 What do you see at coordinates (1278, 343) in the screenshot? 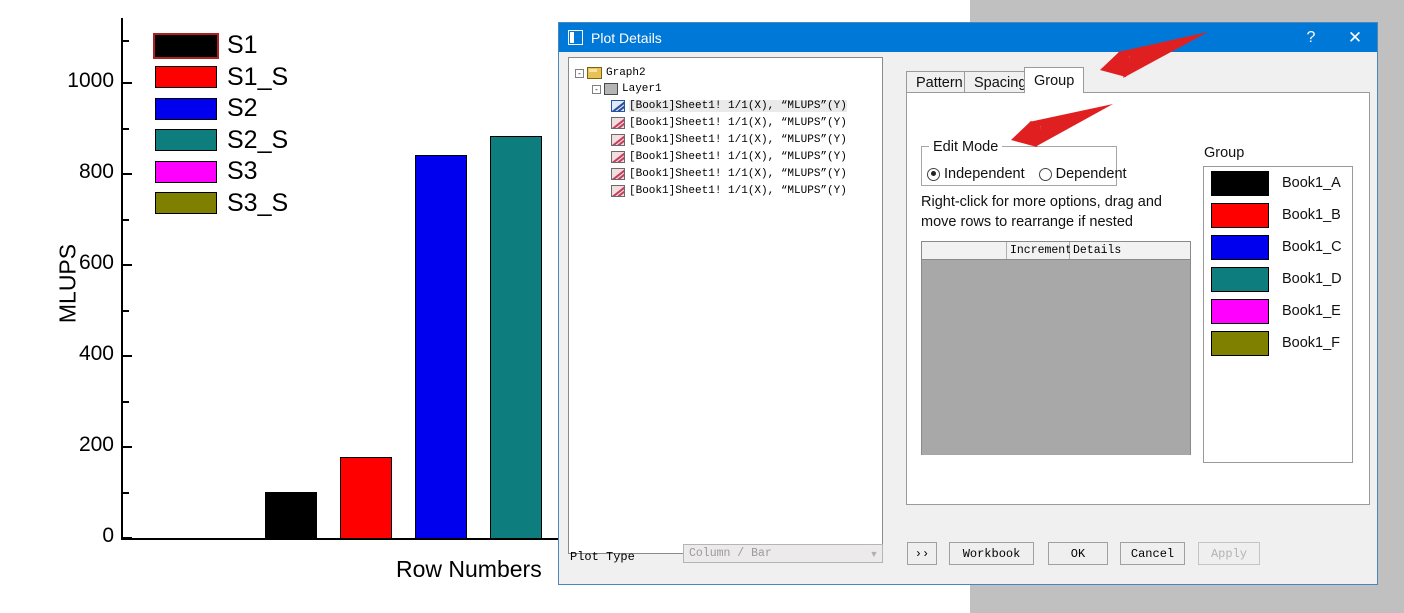
I see `group-list-item: Book1_F` at bounding box center [1278, 343].